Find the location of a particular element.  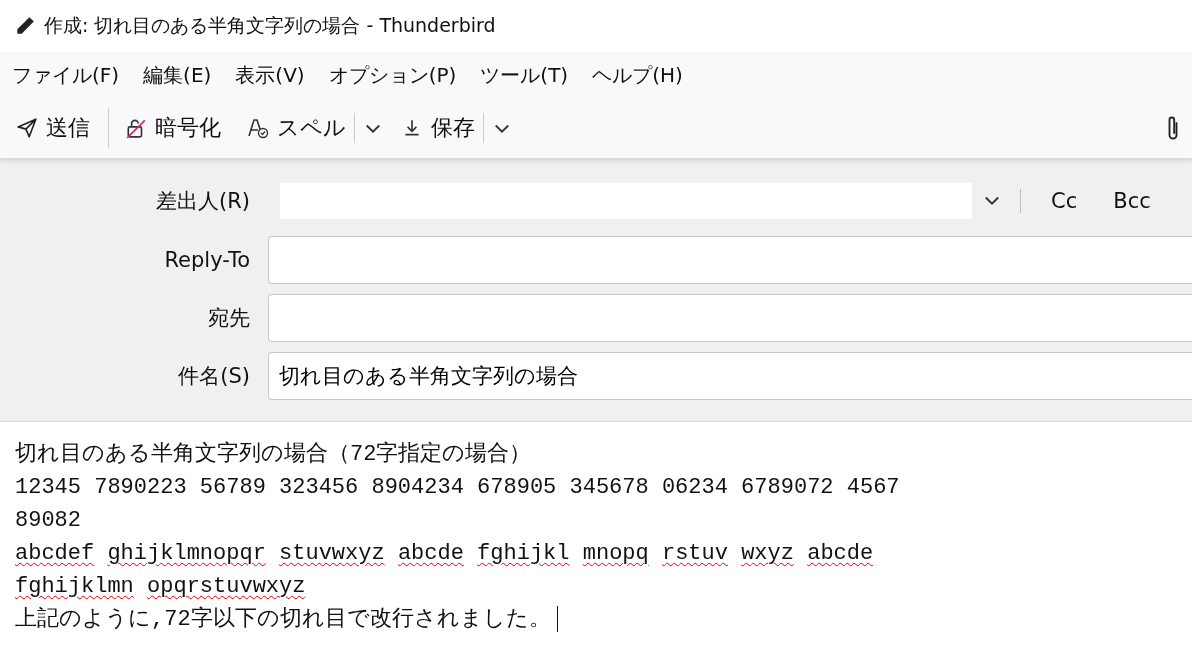

encrypt-button: 暗号化 is located at coordinates (173, 128).